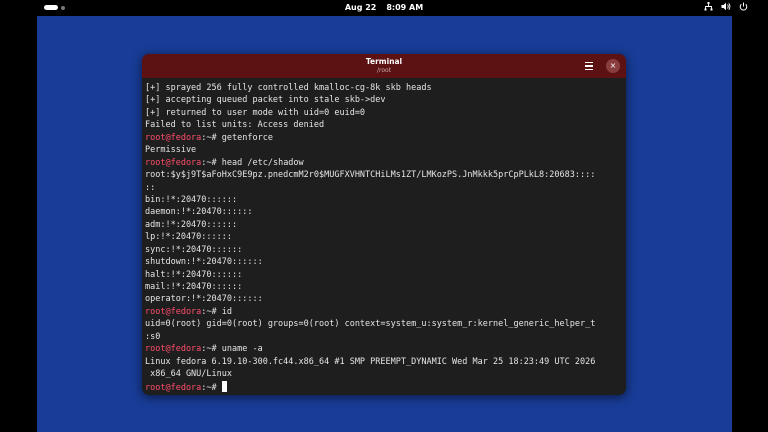 The height and width of the screenshot is (432, 768). I want to click on output-text: daemon:!*:20470::::::, so click(199, 212).